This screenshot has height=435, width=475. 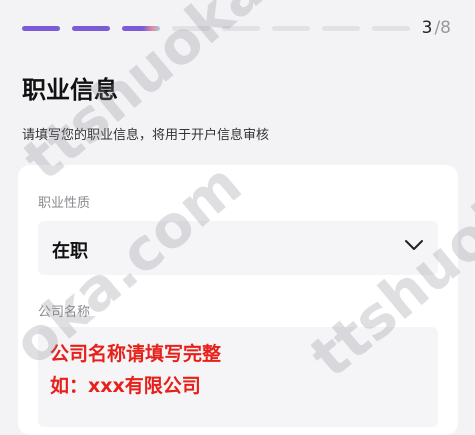 I want to click on step-counter: 3/8, so click(x=436, y=28).